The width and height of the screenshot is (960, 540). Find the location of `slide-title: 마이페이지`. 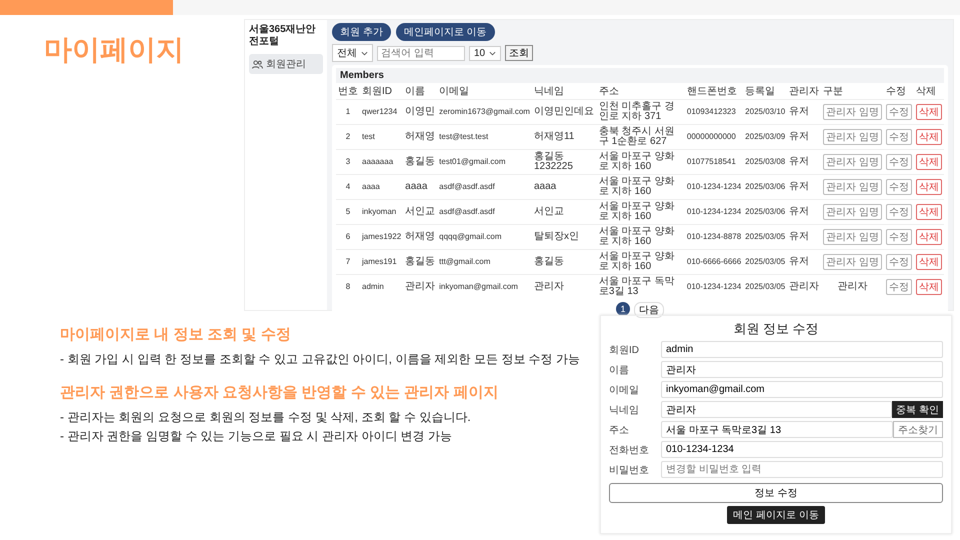

slide-title: 마이페이지 is located at coordinates (114, 50).